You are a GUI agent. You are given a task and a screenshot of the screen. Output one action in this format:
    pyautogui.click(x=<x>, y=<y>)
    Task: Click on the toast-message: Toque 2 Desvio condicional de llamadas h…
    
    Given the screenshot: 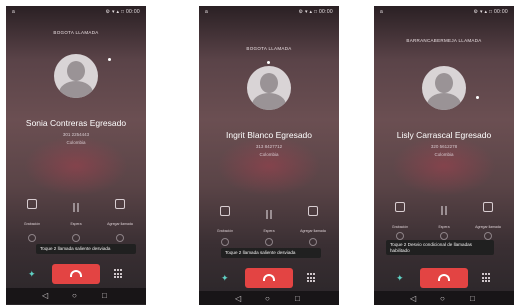 What is the action you would take?
    pyautogui.click(x=440, y=248)
    